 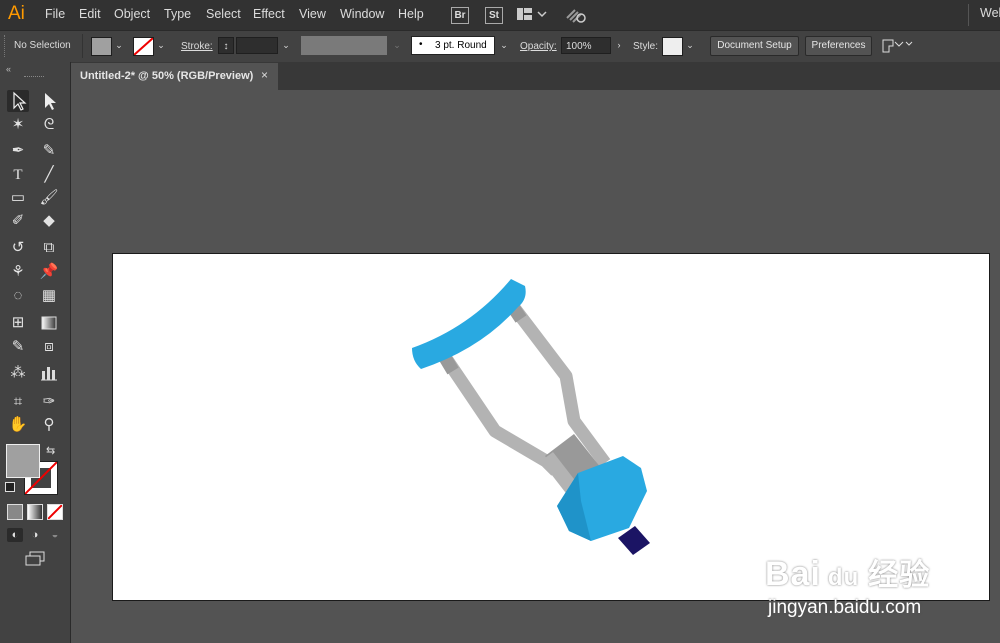 What do you see at coordinates (897, 48) in the screenshot?
I see `arrange-icon` at bounding box center [897, 48].